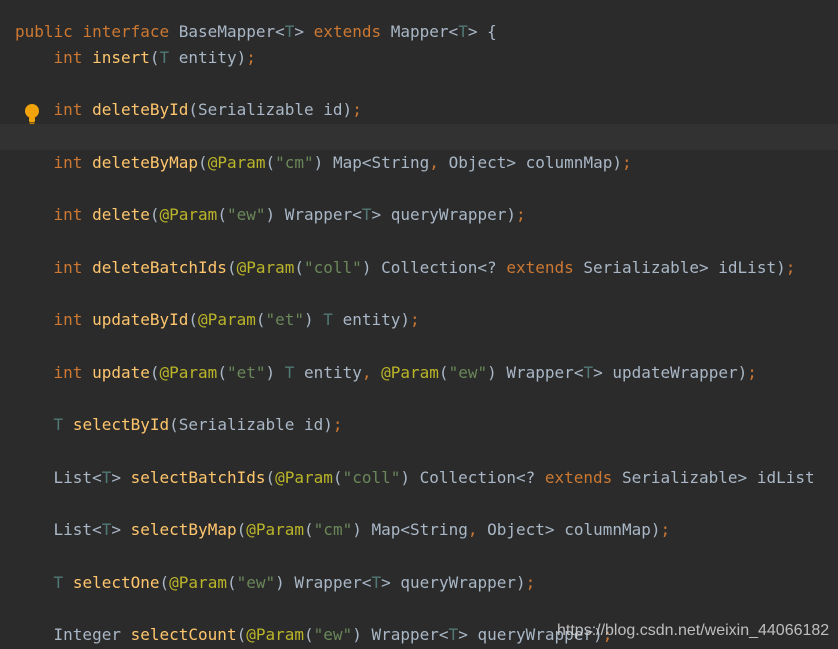 This screenshot has height=649, width=838. Describe the element at coordinates (135, 58) in the screenshot. I see `code-line: int insert(T entity);` at that location.